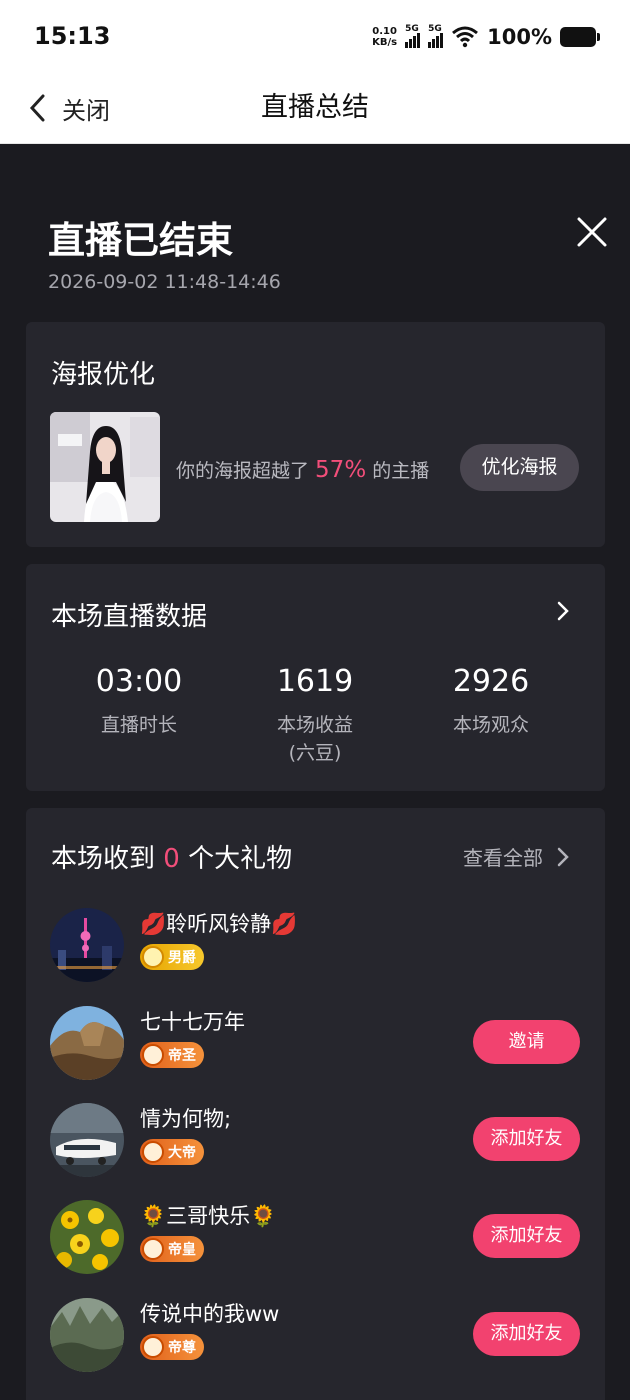 The height and width of the screenshot is (1400, 630). I want to click on poster-text-before: 你的海报超越了, so click(246, 471).